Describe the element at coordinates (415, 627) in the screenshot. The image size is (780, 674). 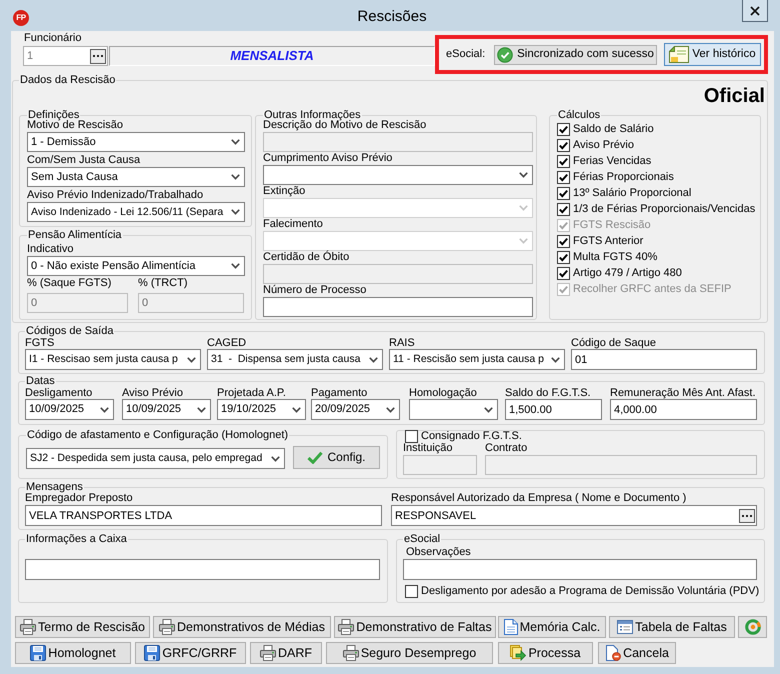
I see `print-button: Demonstrativo de Faltas` at that location.